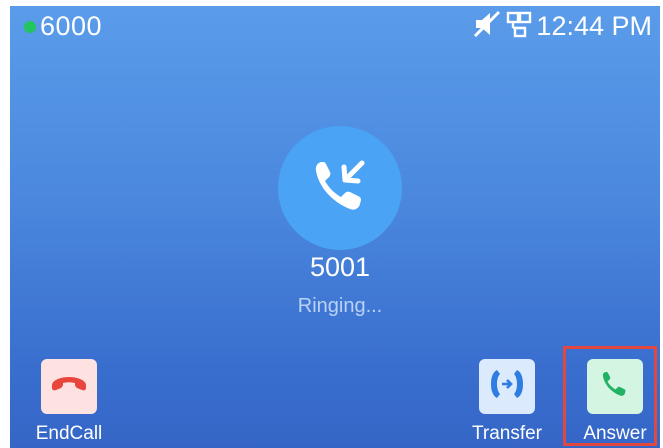  What do you see at coordinates (507, 433) in the screenshot?
I see `transfer-label: Transfer` at bounding box center [507, 433].